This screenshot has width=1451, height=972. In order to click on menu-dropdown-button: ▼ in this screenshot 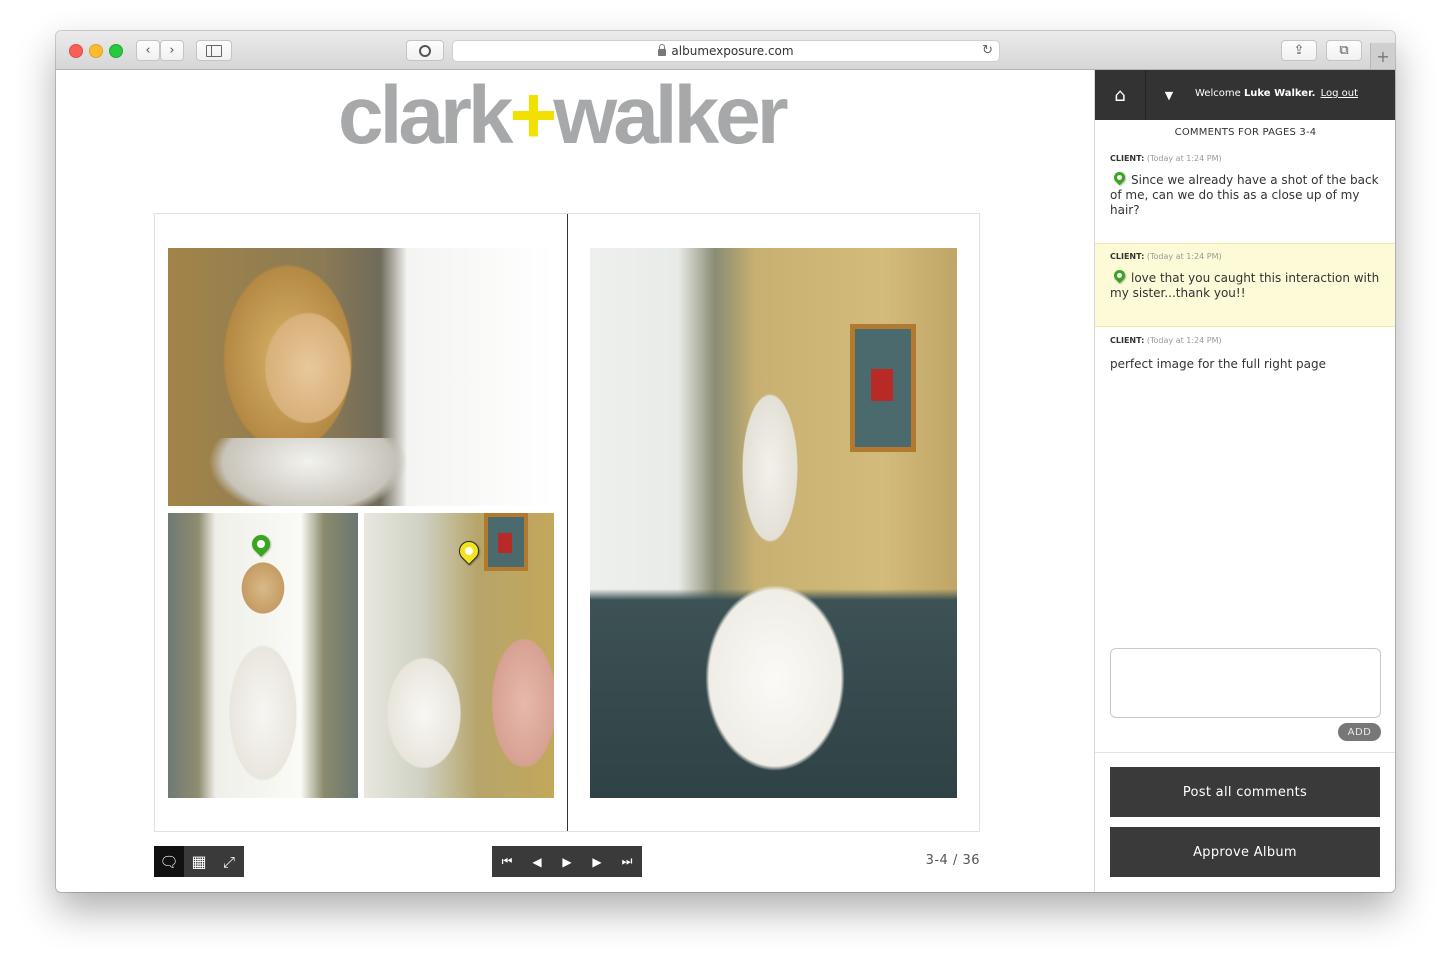, I will do `click(1169, 95)`.